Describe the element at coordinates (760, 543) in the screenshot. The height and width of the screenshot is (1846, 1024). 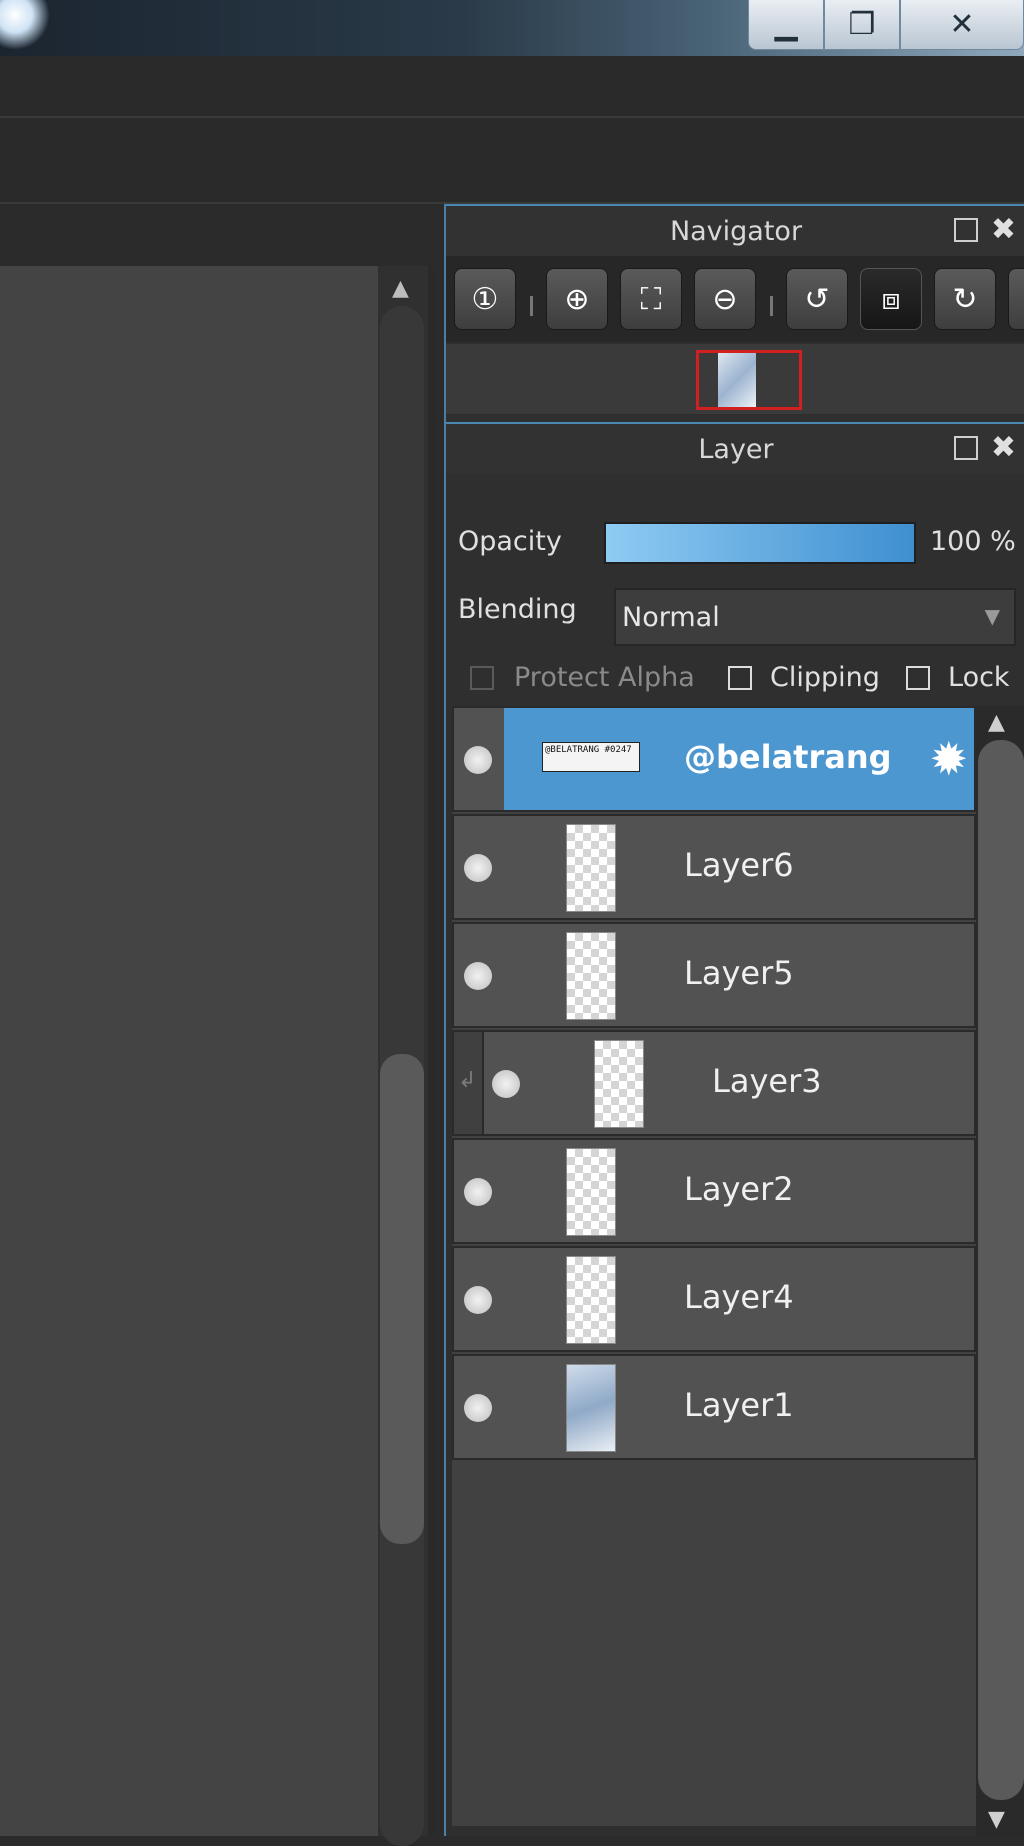
I see `opacity-slider` at that location.